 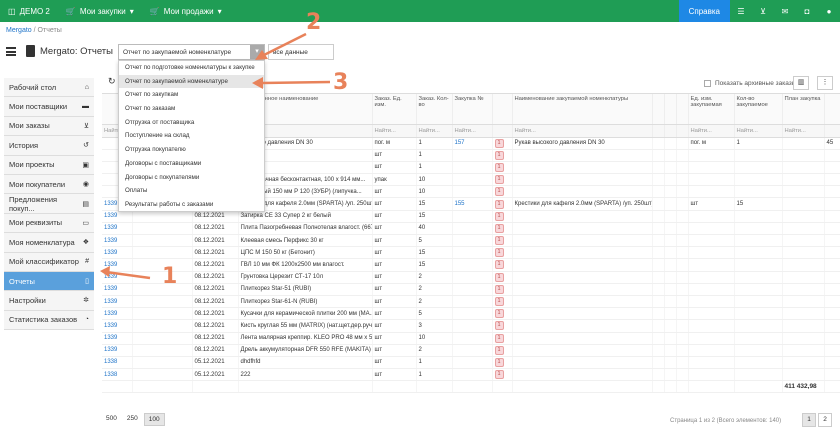 What do you see at coordinates (49, 281) in the screenshot?
I see `sidebar-item: Отчеты ▯` at bounding box center [49, 281].